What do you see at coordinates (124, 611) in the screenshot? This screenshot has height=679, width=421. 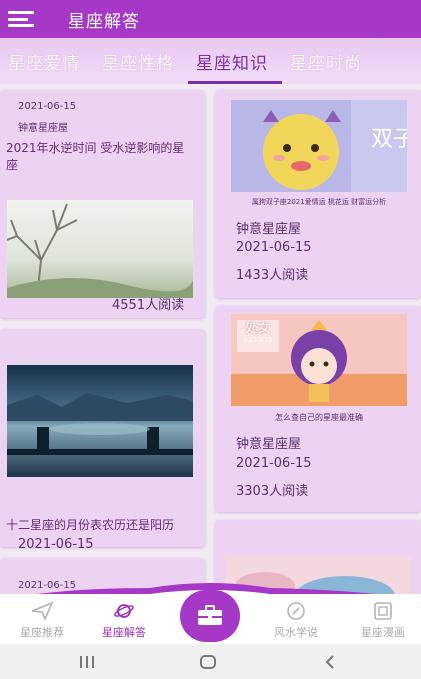 I see `planet-icon` at bounding box center [124, 611].